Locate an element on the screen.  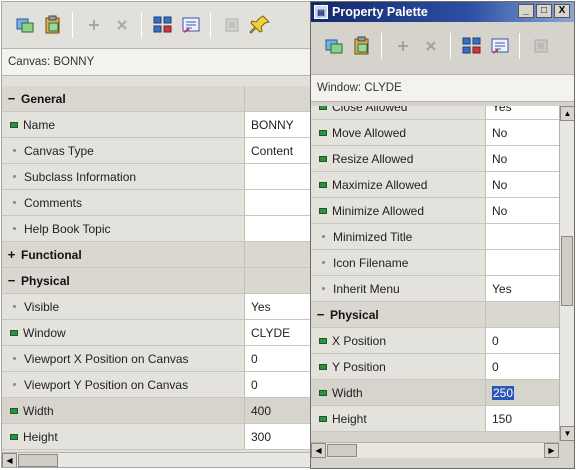
property-row-resize-allowed: Resize Allowed No is located at coordinates (442, 159).